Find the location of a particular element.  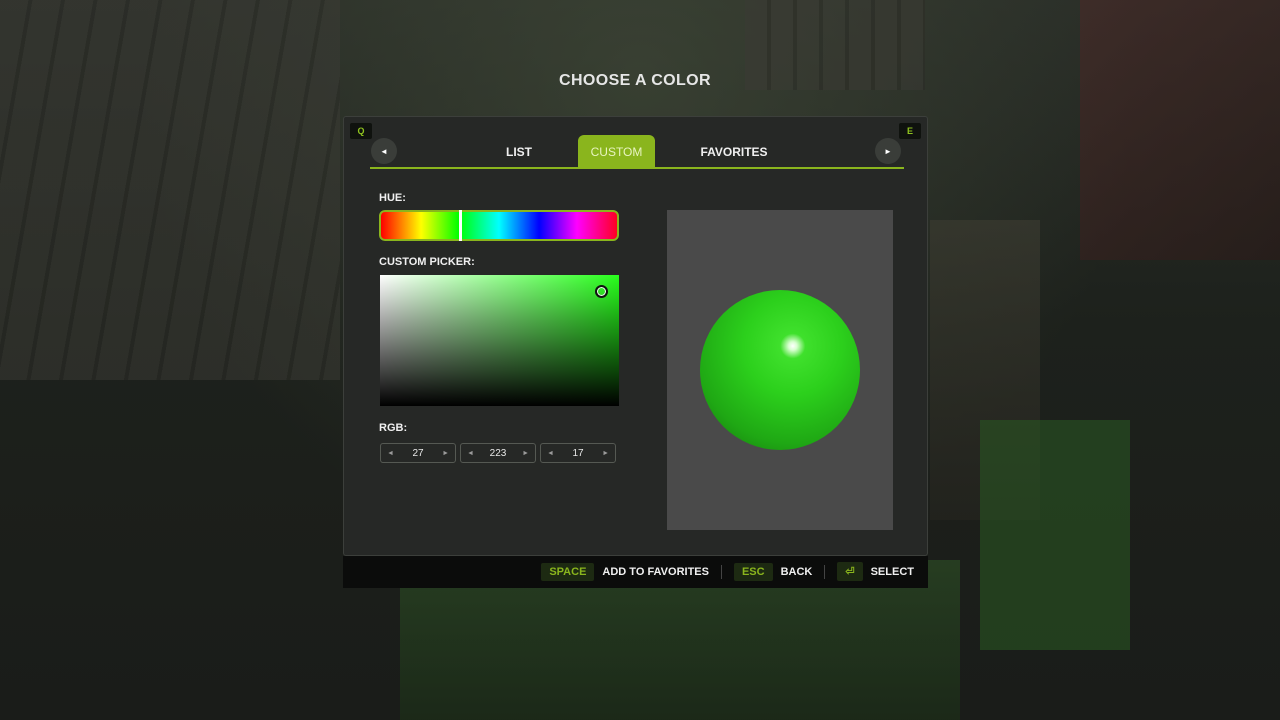

green-value: 223 is located at coordinates (498, 453).